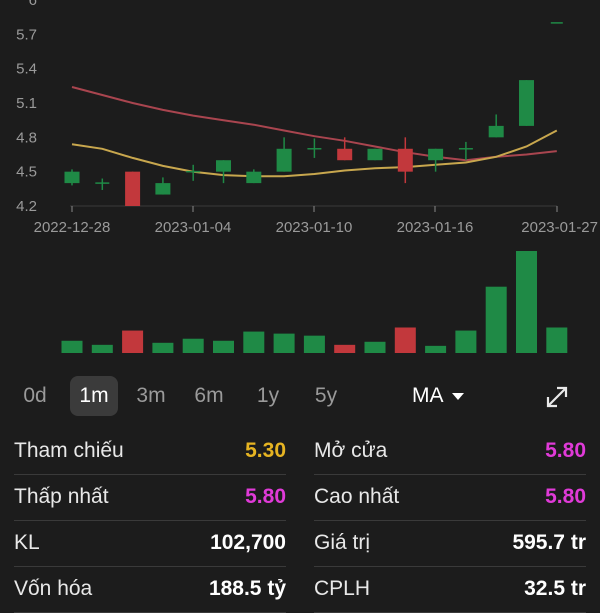  Describe the element at coordinates (26, 69) in the screenshot. I see `y-tick-label: 5.4` at that location.